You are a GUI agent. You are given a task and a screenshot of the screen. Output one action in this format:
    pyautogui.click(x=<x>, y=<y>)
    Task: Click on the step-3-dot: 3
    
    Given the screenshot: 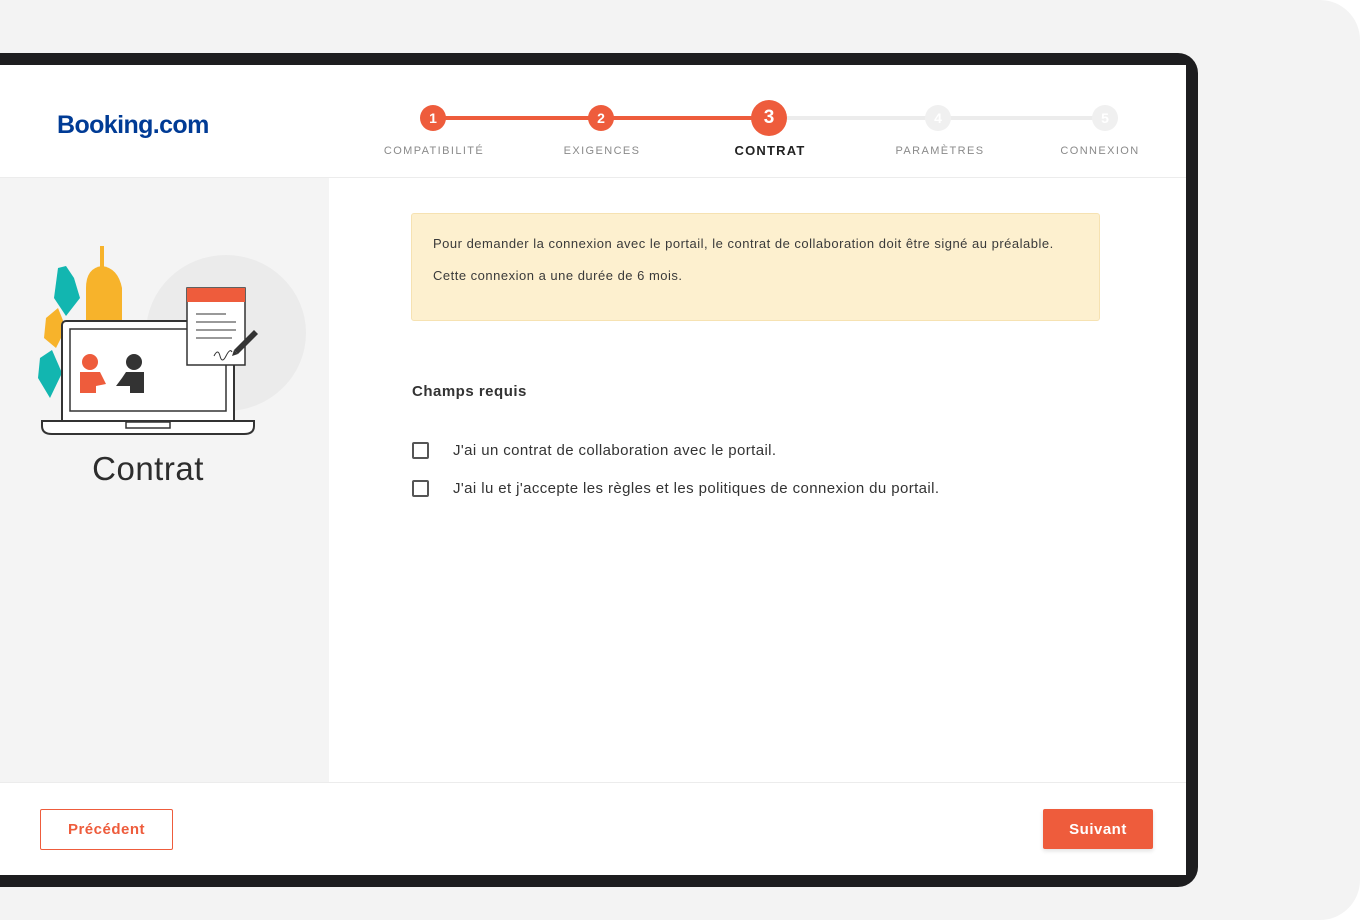 What is the action you would take?
    pyautogui.click(x=769, y=118)
    